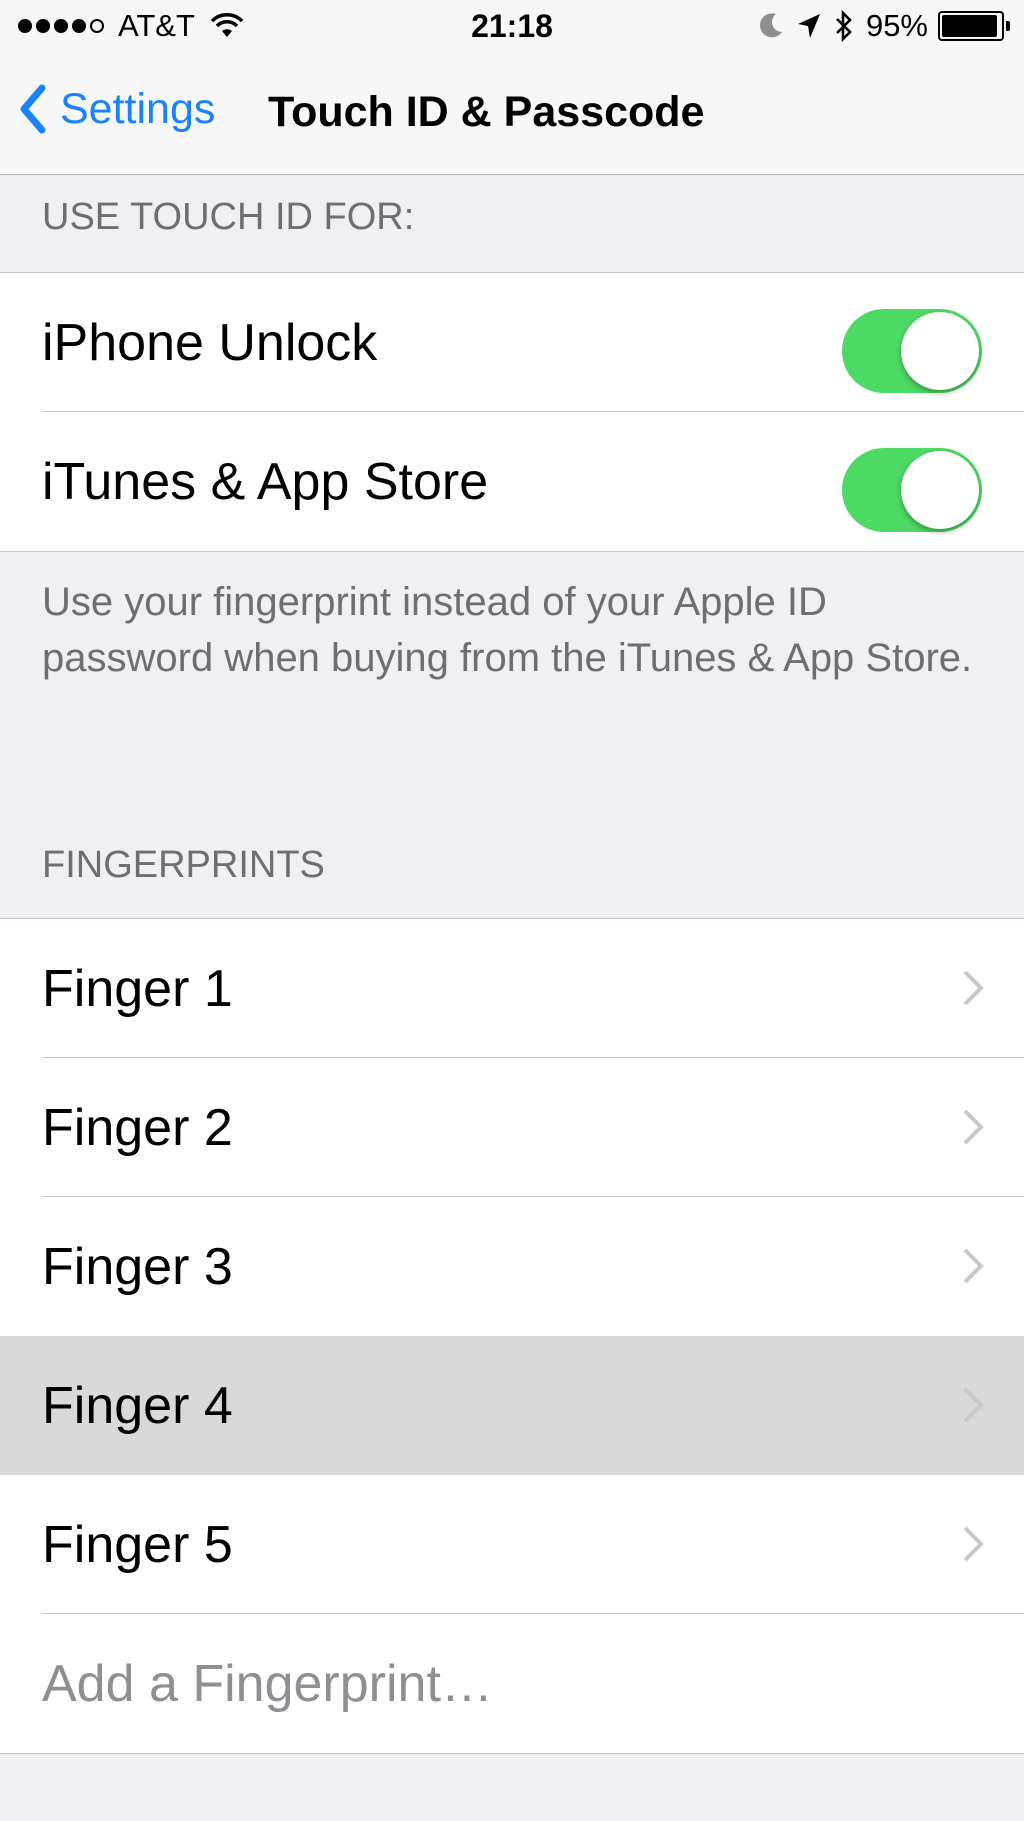 Image resolution: width=1024 pixels, height=1821 pixels. I want to click on finger-row-2: Finger 2, so click(512, 1127).